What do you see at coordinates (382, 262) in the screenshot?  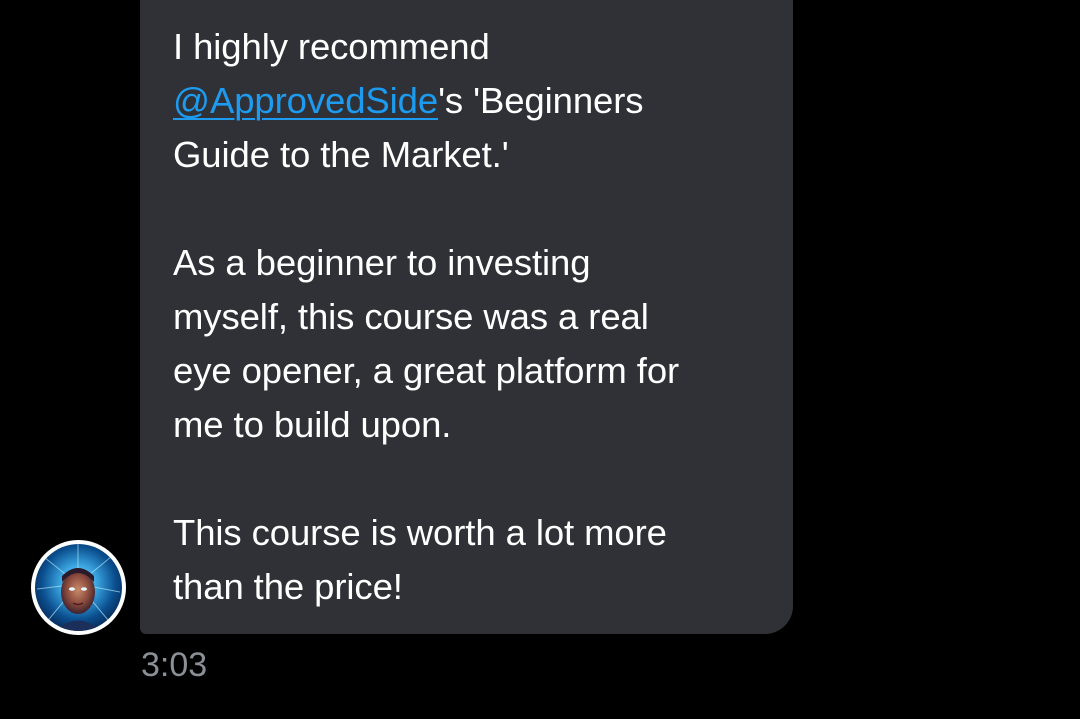 I see `message-line: As a beginner to investing` at bounding box center [382, 262].